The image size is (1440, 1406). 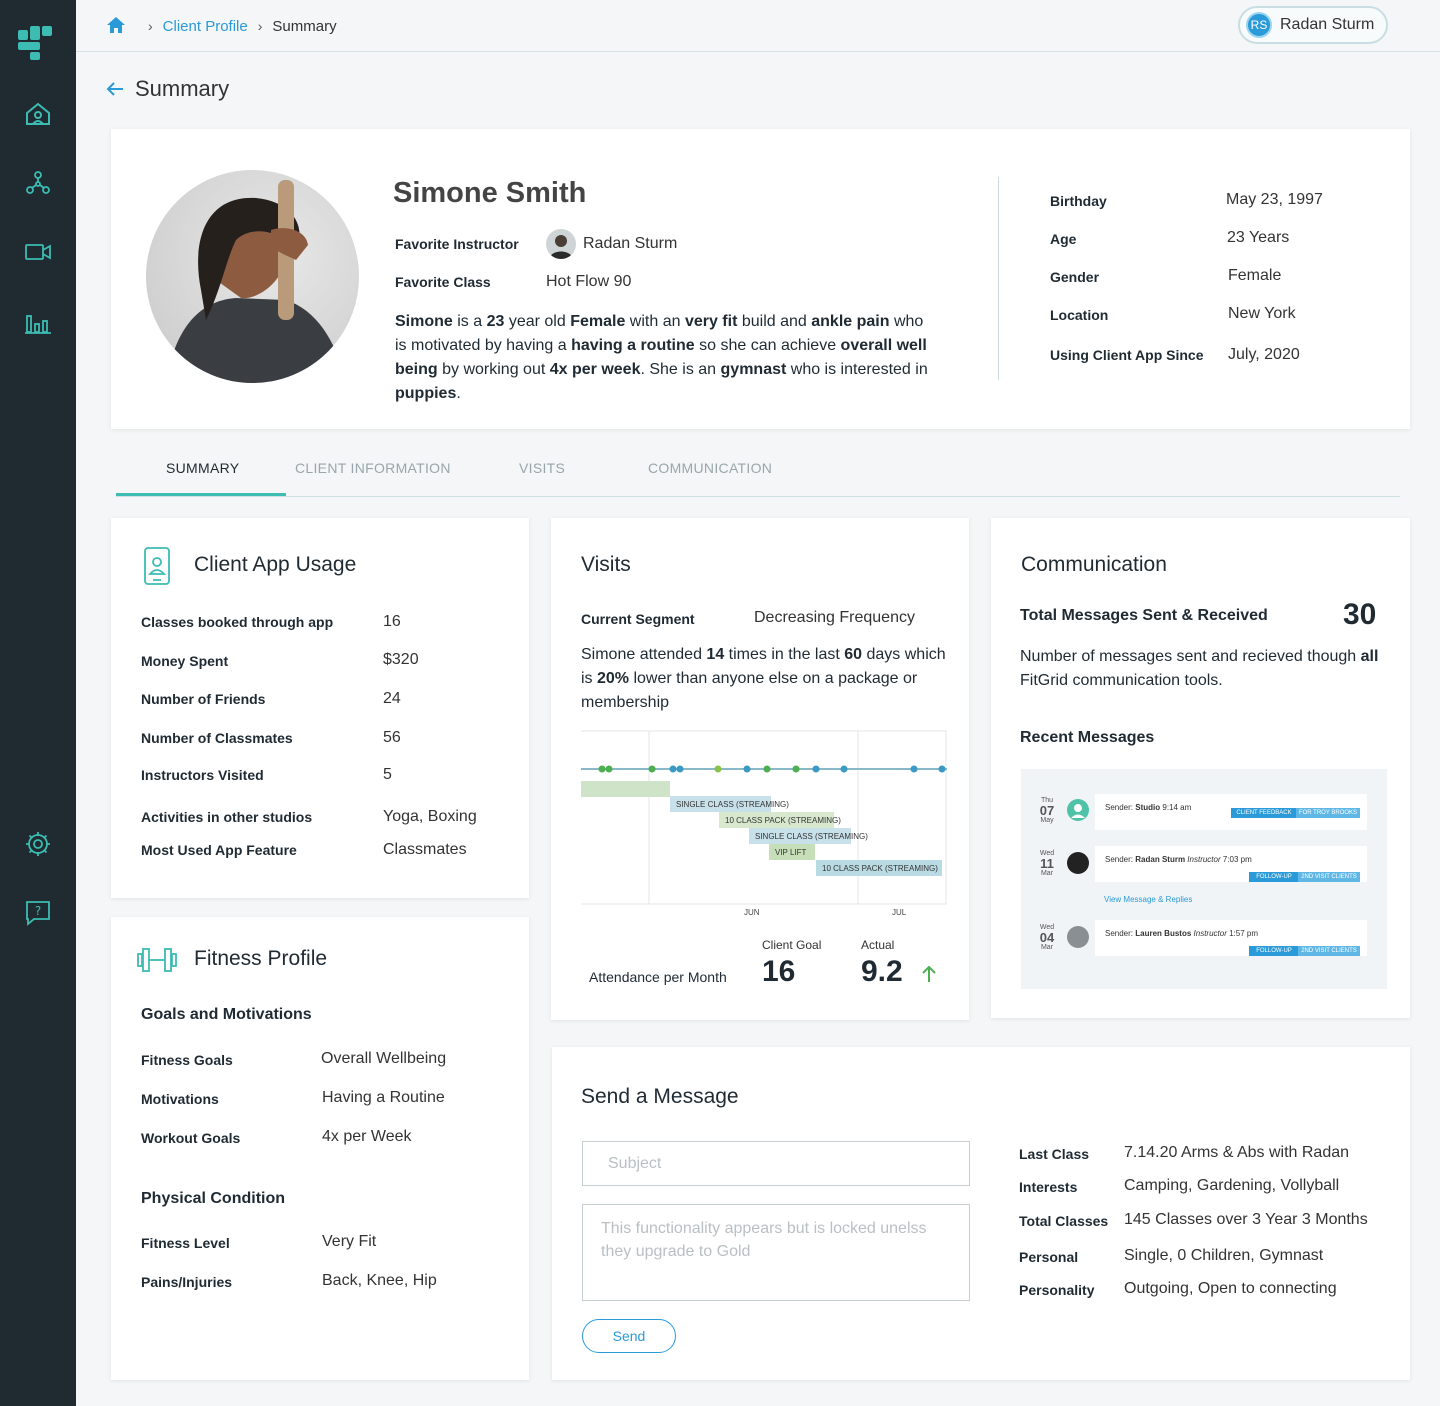 What do you see at coordinates (116, 26) in the screenshot?
I see `home-breadcrumb-icon` at bounding box center [116, 26].